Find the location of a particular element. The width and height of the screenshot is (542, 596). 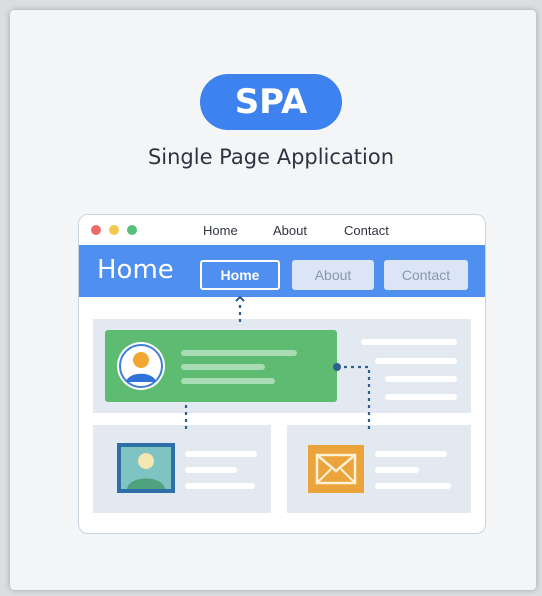

spa-badge: SPA is located at coordinates (271, 102).